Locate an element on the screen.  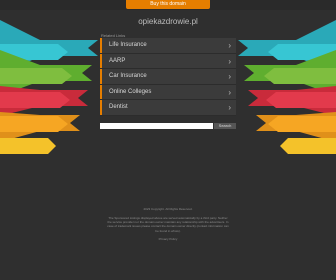
buy-domain-button: Buy this domain is located at coordinates (168, 4).